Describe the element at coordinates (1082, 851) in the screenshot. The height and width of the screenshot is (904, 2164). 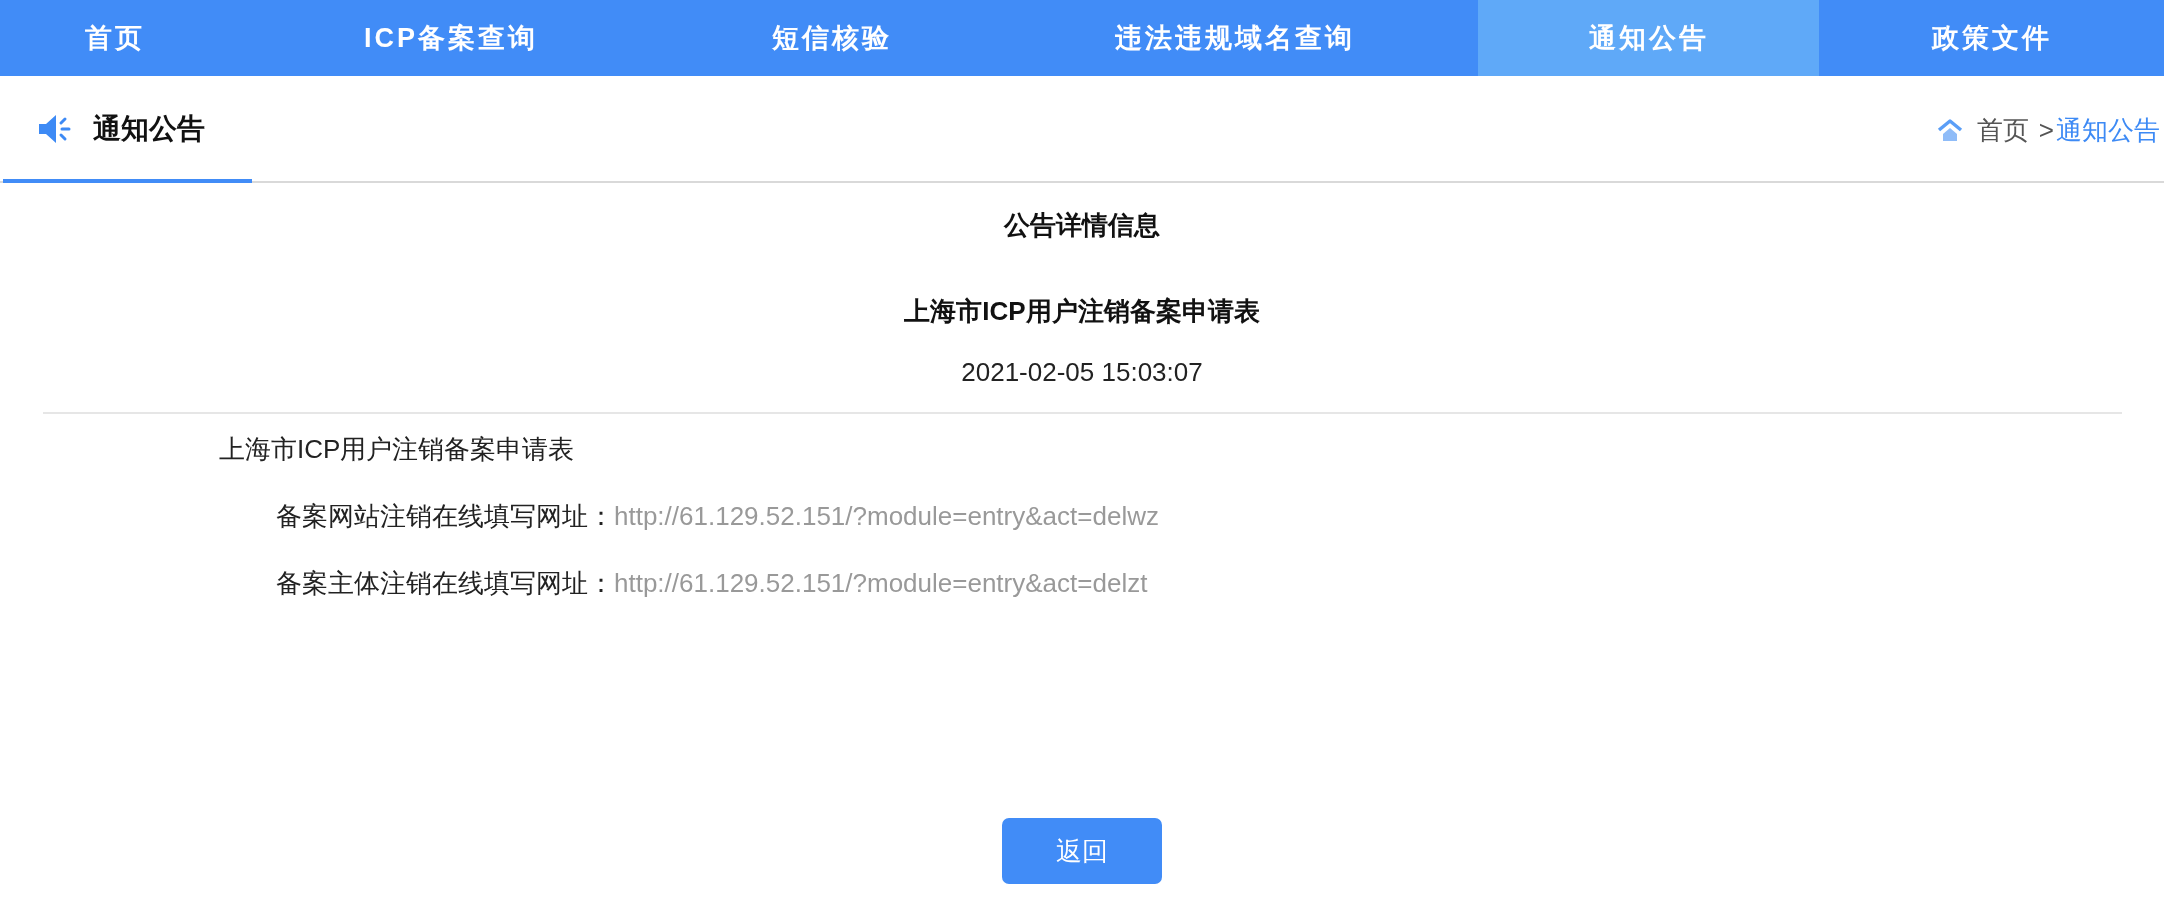
I see `back-button: 返回` at that location.